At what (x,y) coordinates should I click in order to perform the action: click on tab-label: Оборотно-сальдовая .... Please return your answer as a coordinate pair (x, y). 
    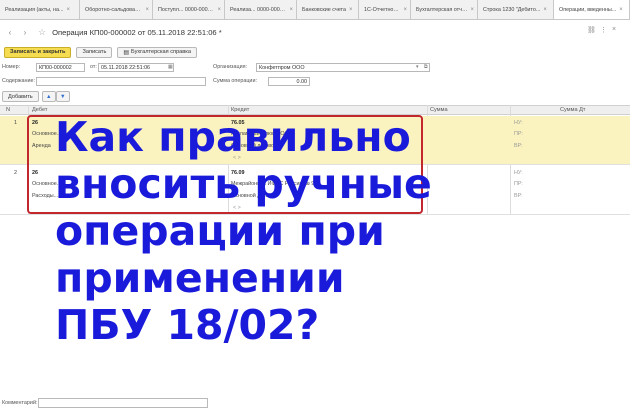
    Looking at the image, I should click on (114, 10).